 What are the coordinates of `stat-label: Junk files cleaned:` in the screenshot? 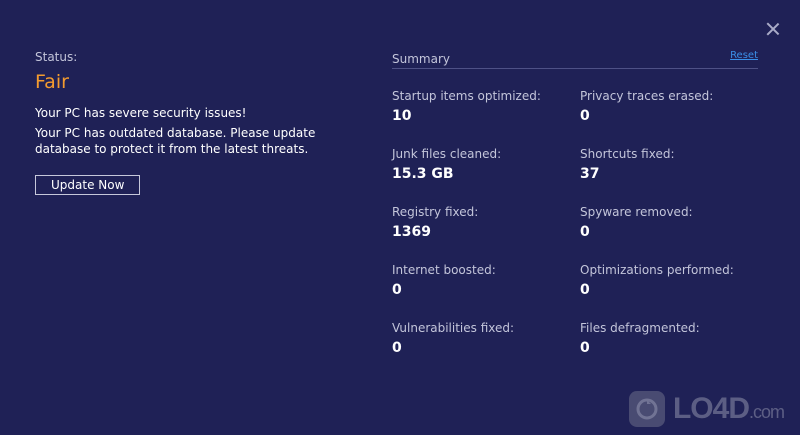 It's located at (447, 154).